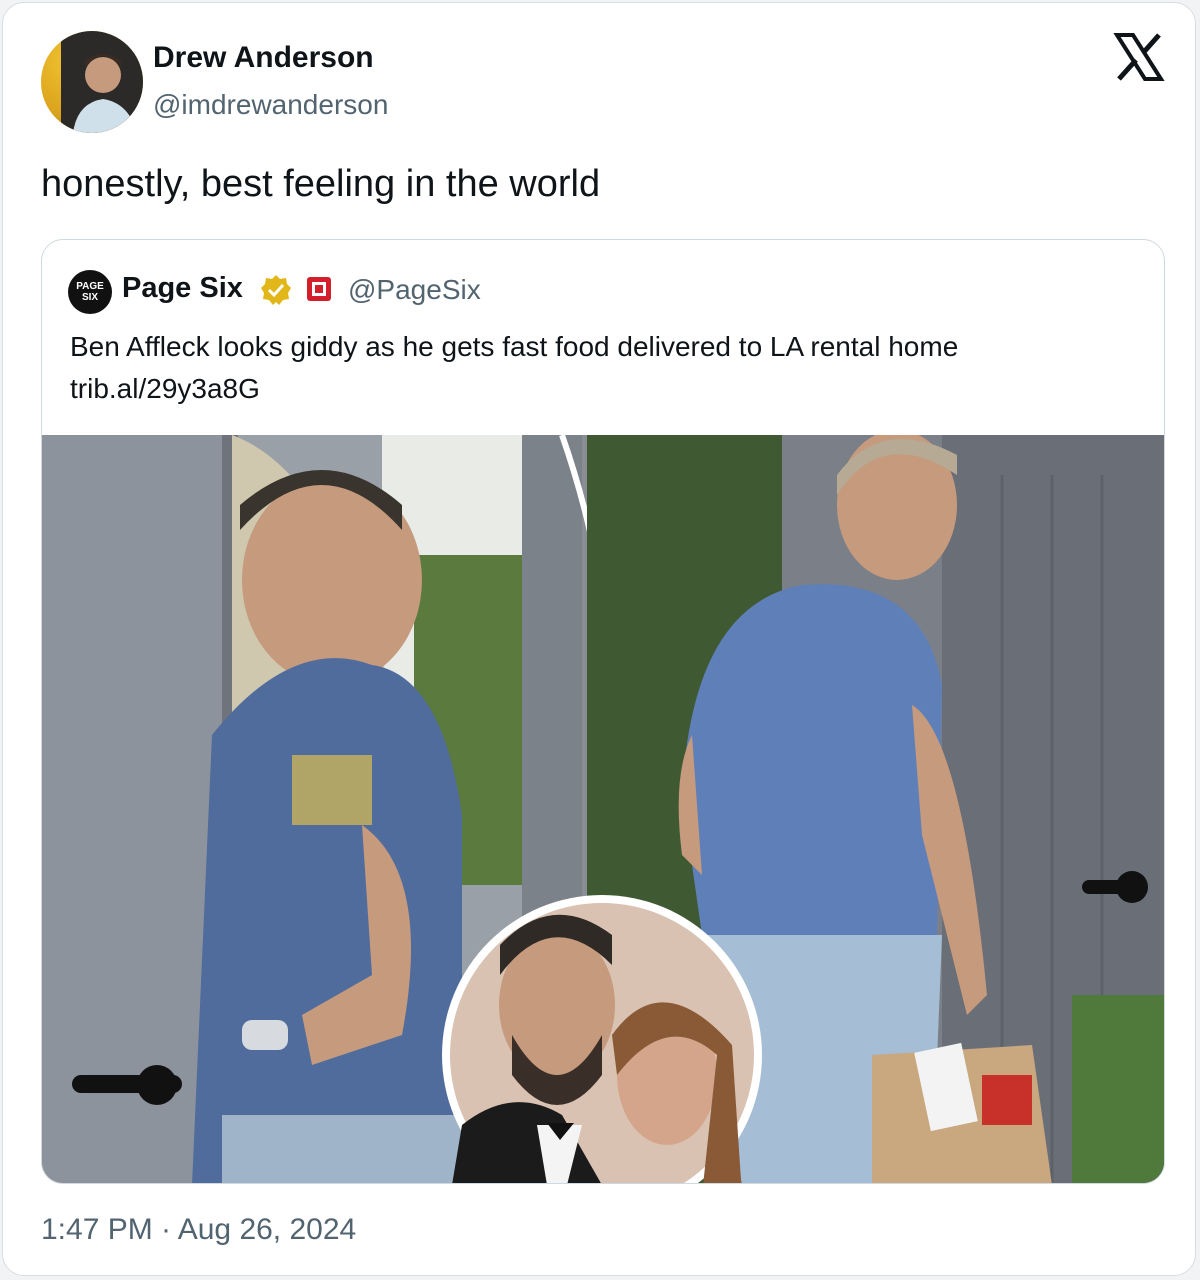 Image resolution: width=1200 pixels, height=1280 pixels. What do you see at coordinates (1139, 57) in the screenshot?
I see `x-logo-icon` at bounding box center [1139, 57].